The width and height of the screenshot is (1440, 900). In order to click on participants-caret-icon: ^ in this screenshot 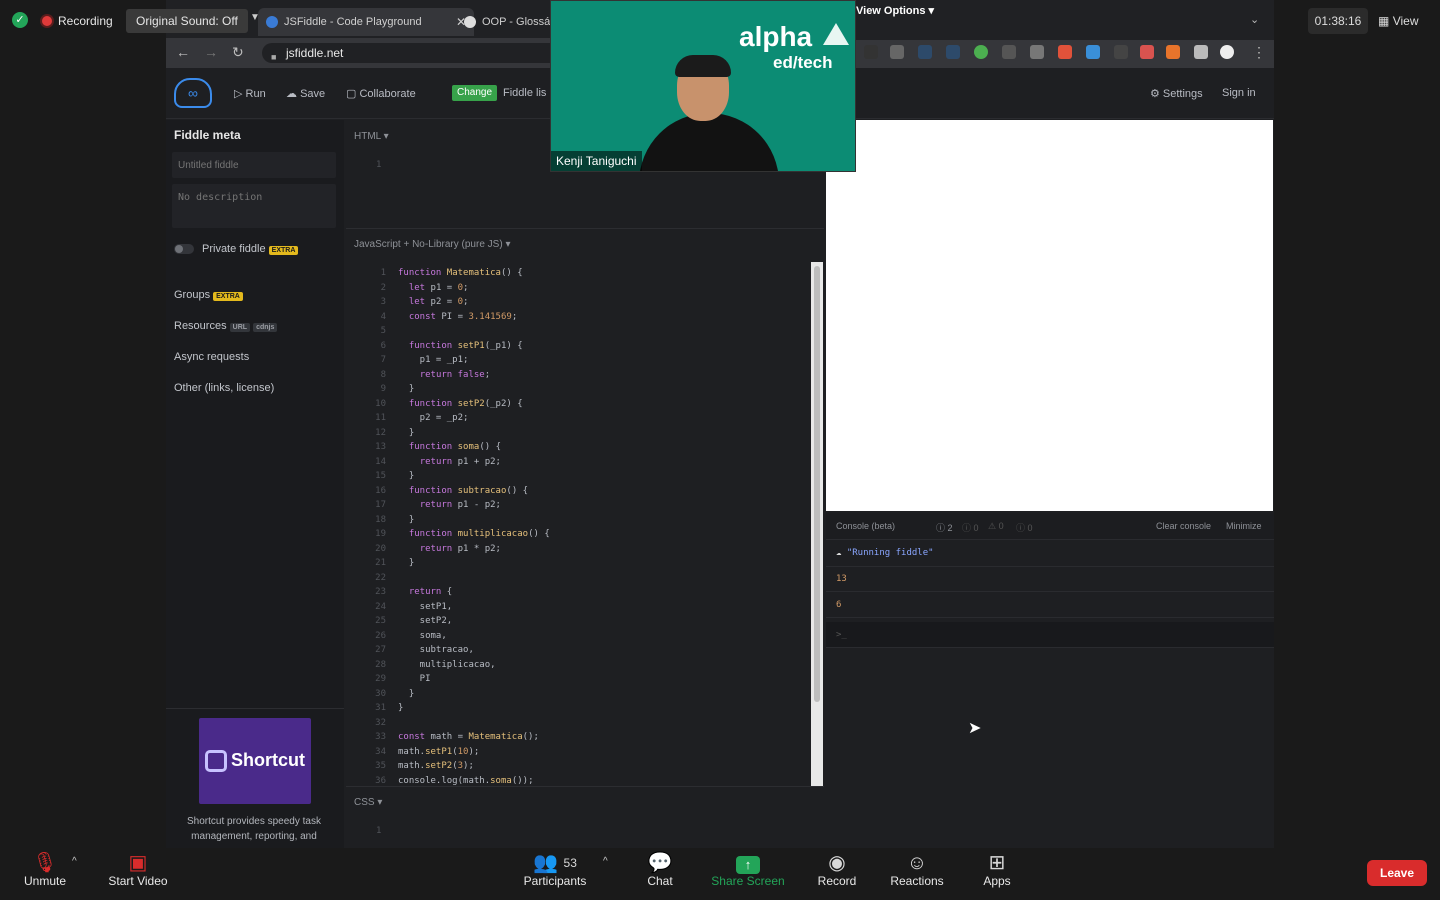, I will do `click(605, 861)`.